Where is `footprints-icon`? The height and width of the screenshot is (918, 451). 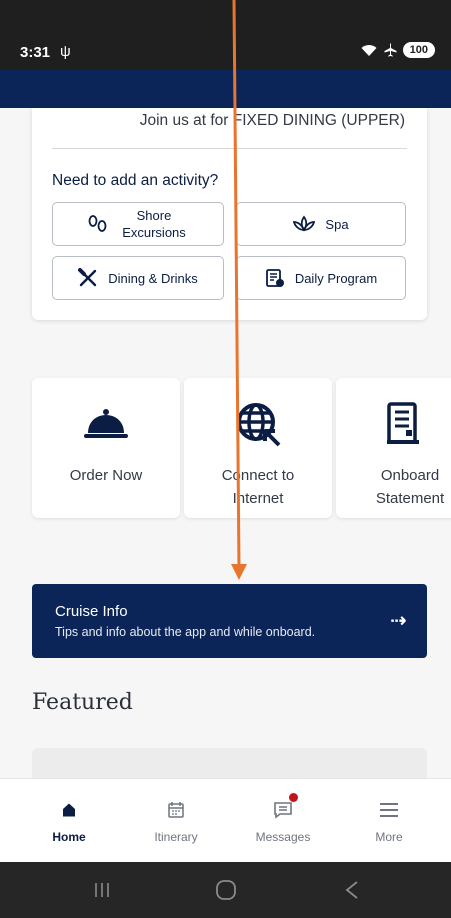
footprints-icon is located at coordinates (97, 223).